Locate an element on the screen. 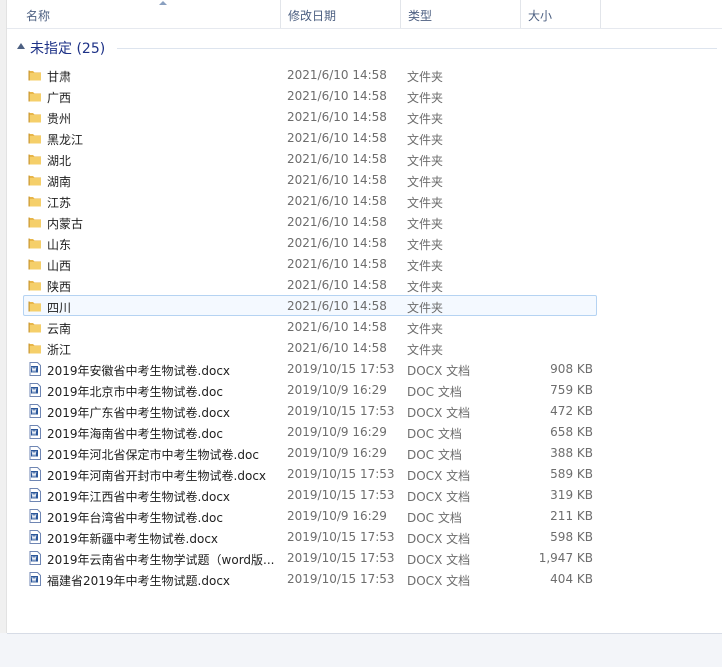 The width and height of the screenshot is (722, 667). file-size: 319 KB is located at coordinates (571, 495).